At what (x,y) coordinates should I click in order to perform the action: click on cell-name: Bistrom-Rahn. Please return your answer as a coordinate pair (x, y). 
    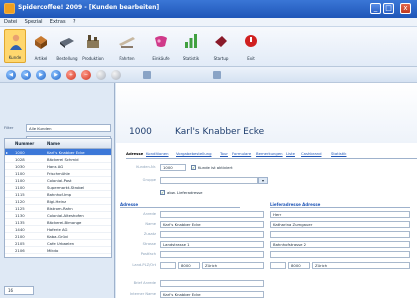
    Looking at the image, I should click on (60, 208).